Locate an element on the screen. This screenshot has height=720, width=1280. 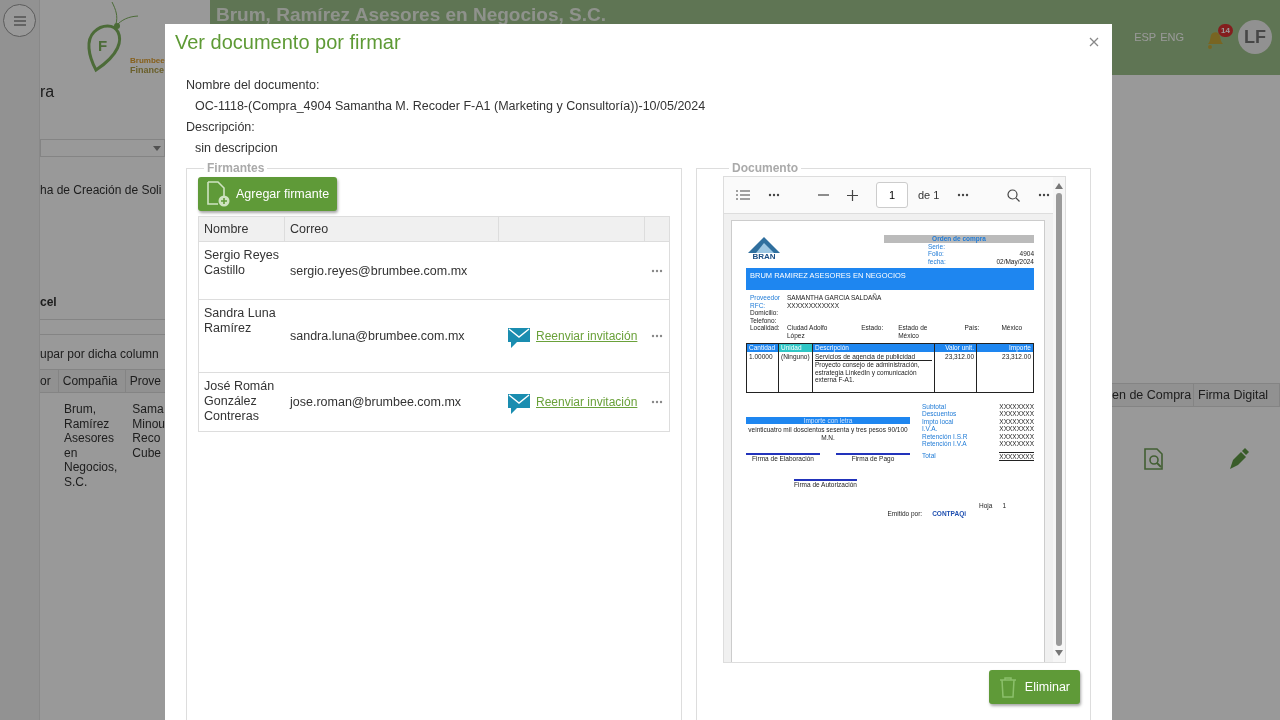
search-icon is located at coordinates (1014, 195).